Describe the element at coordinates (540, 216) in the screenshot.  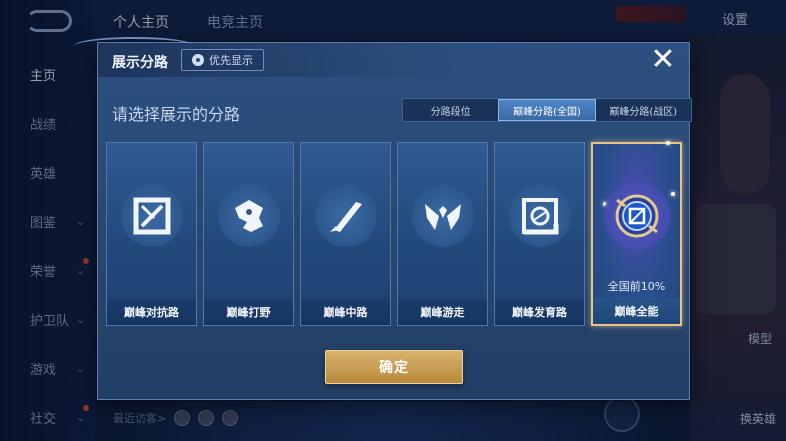
I see `bow-target-icon` at that location.